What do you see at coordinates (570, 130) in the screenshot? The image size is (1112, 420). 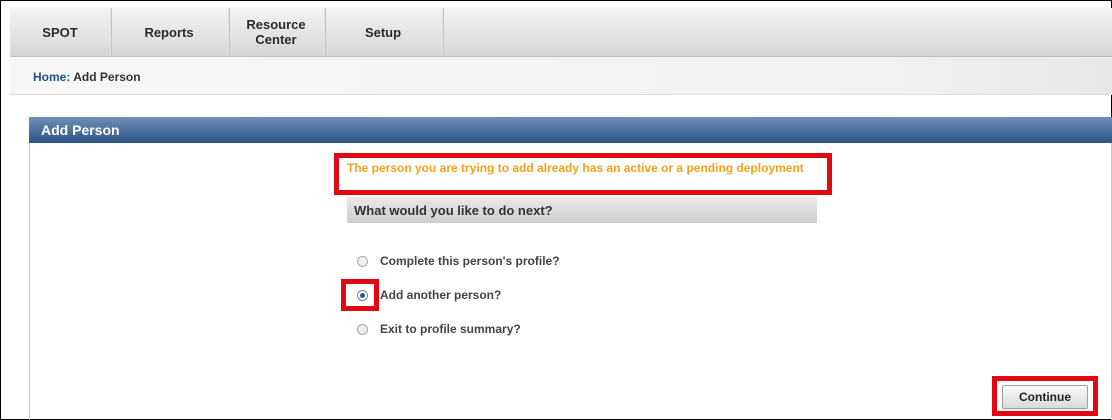 I see `panel-header: Add Person` at bounding box center [570, 130].